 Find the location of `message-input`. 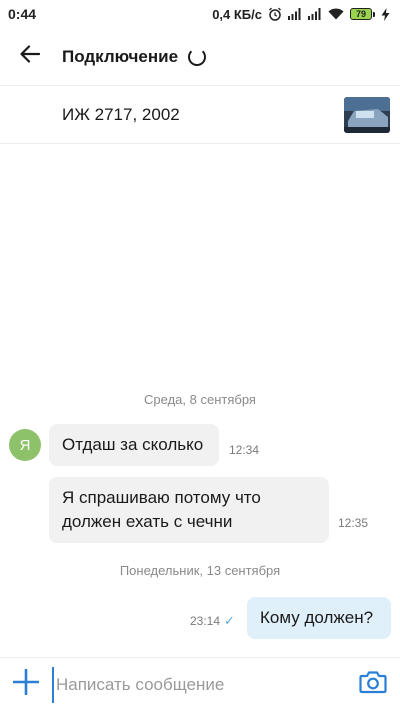

message-input is located at coordinates (199, 684).